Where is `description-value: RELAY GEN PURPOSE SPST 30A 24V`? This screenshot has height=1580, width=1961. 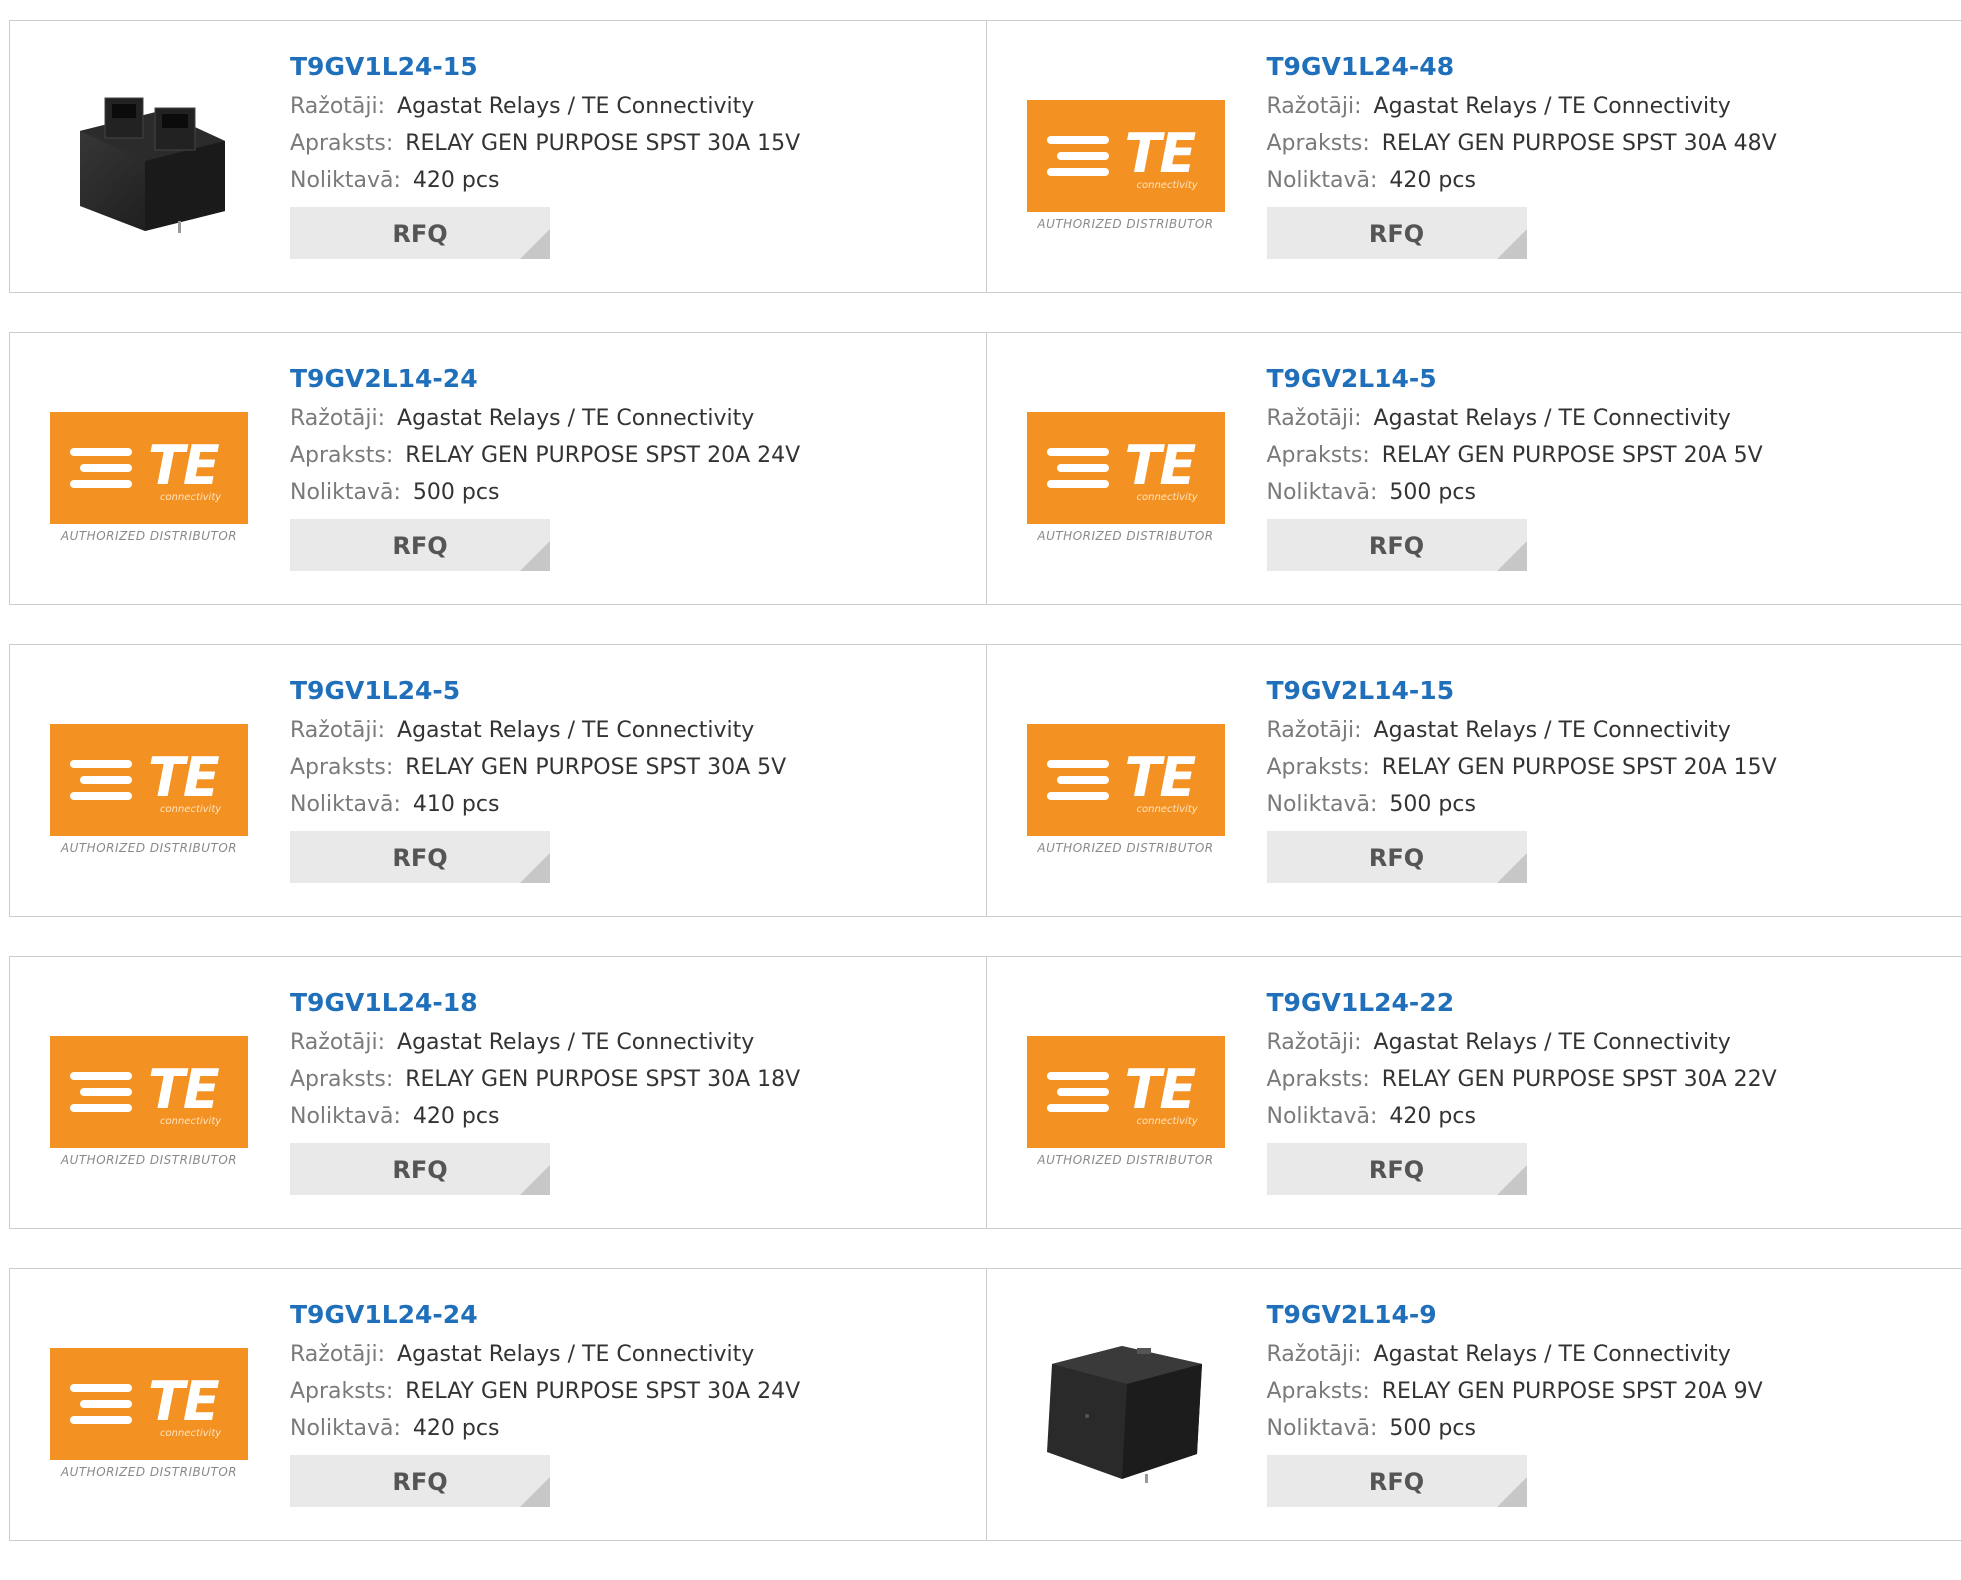
description-value: RELAY GEN PURPOSE SPST 30A 24V is located at coordinates (602, 1391).